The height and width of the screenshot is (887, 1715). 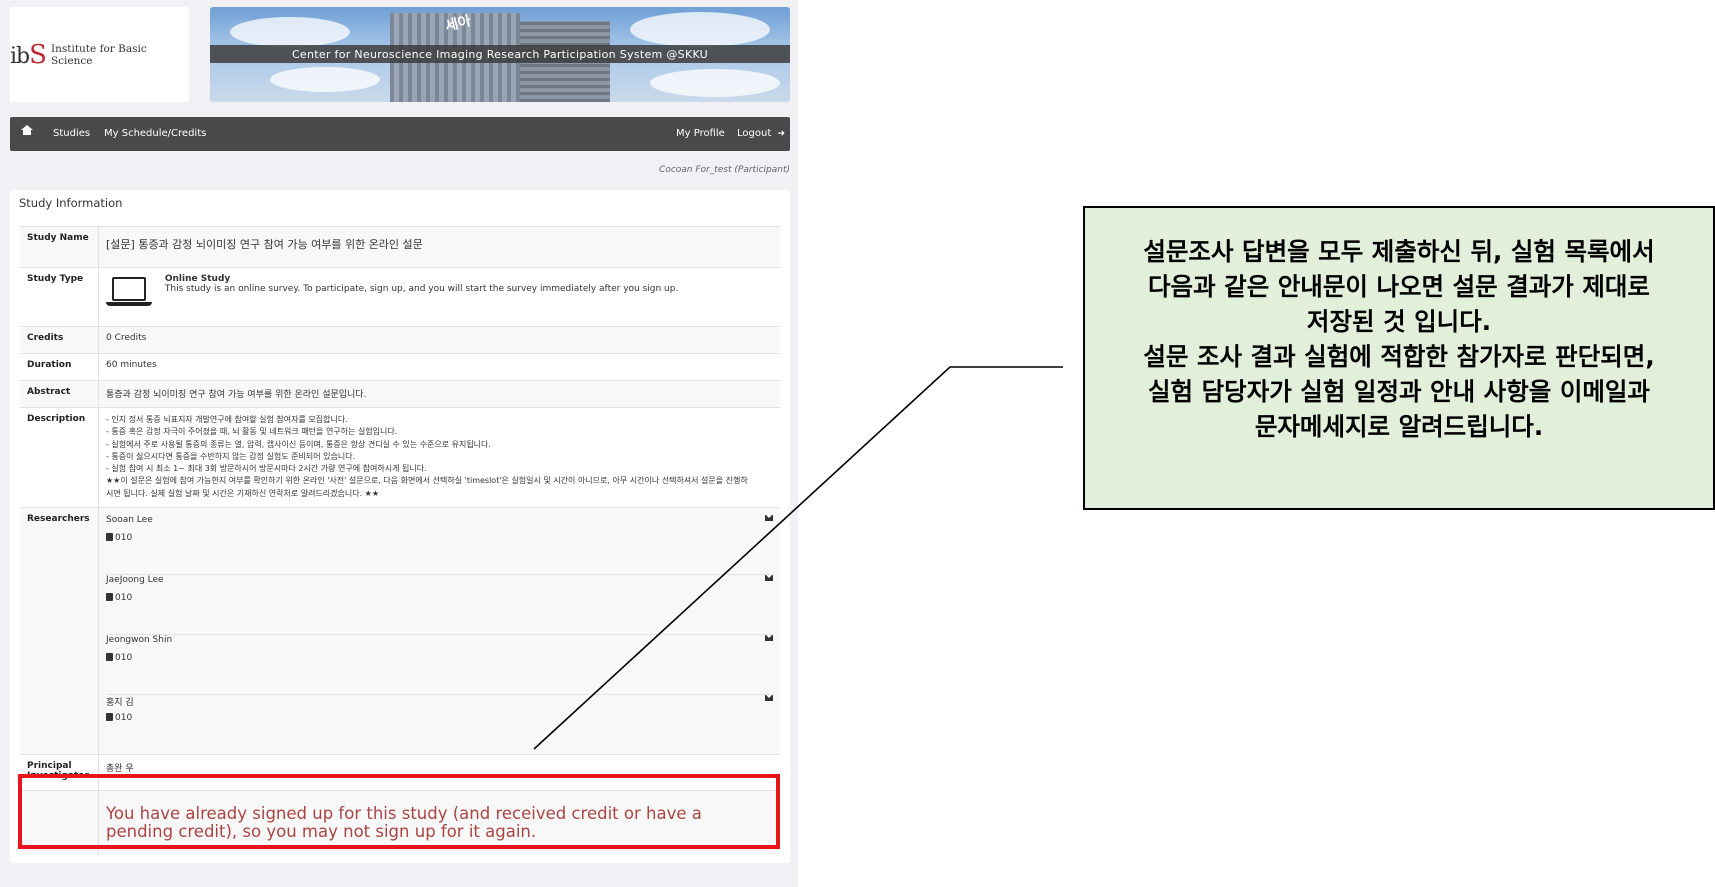 What do you see at coordinates (798, 558) in the screenshot?
I see `annotation-connector-line` at bounding box center [798, 558].